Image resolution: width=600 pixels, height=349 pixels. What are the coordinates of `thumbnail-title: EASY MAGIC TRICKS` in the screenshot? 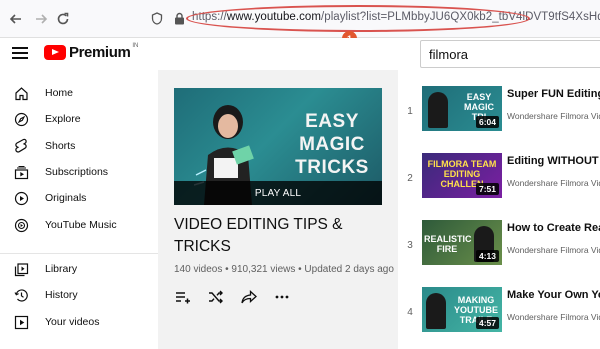 It's located at (332, 144).